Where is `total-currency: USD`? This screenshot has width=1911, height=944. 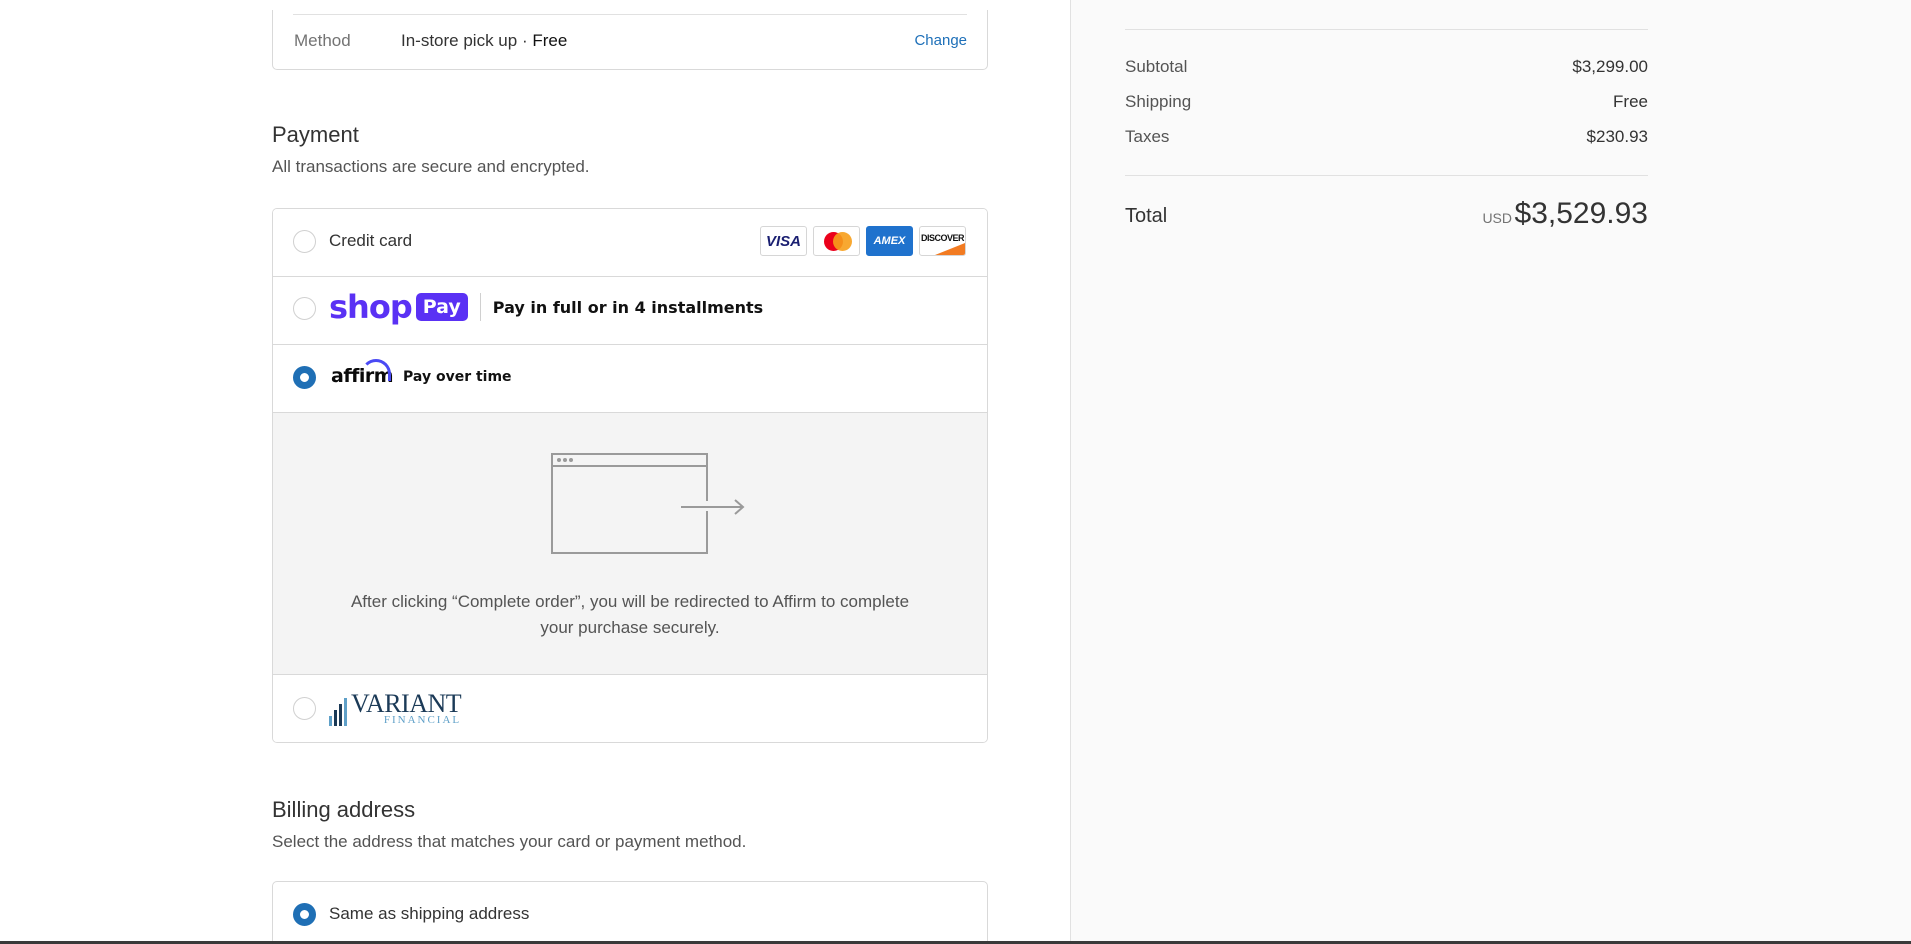 total-currency: USD is located at coordinates (1497, 218).